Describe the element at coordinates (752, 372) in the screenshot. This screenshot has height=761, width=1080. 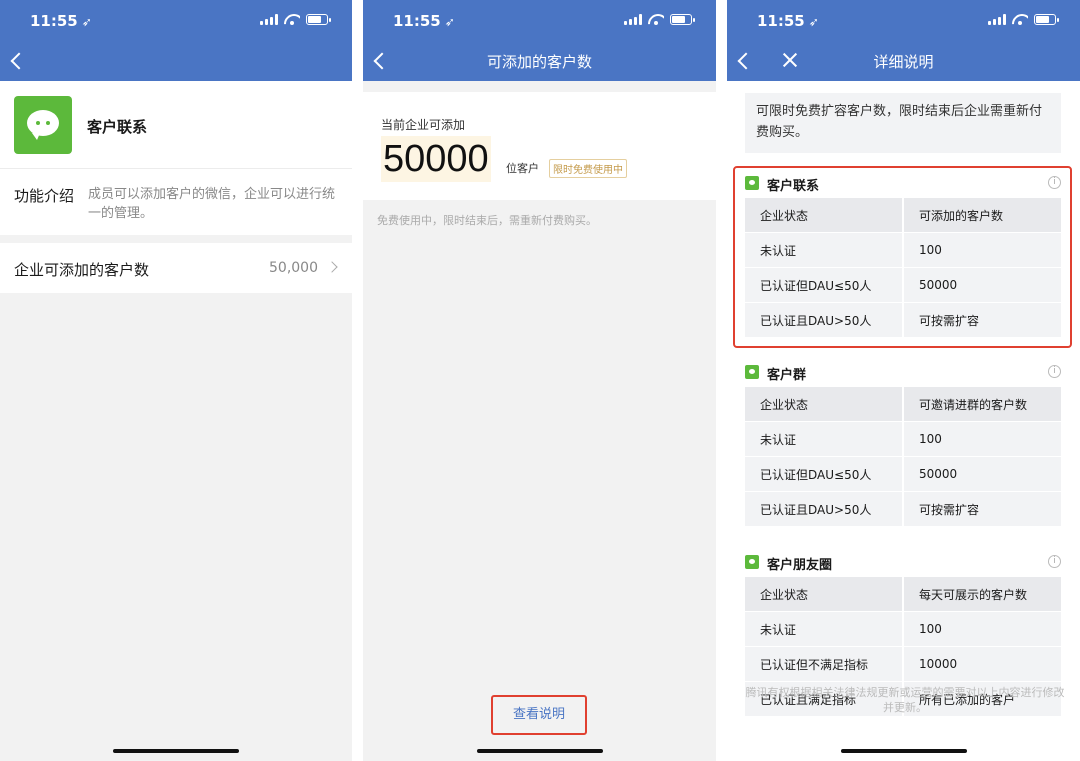
I see `group-icon` at that location.